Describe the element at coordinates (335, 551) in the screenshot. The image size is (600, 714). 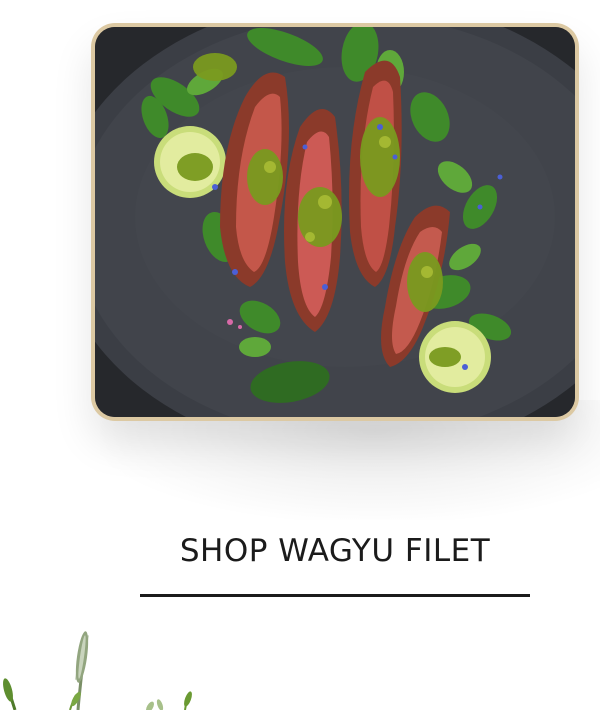
I see `shop-link-label: SHOP WAGYU FILET` at that location.